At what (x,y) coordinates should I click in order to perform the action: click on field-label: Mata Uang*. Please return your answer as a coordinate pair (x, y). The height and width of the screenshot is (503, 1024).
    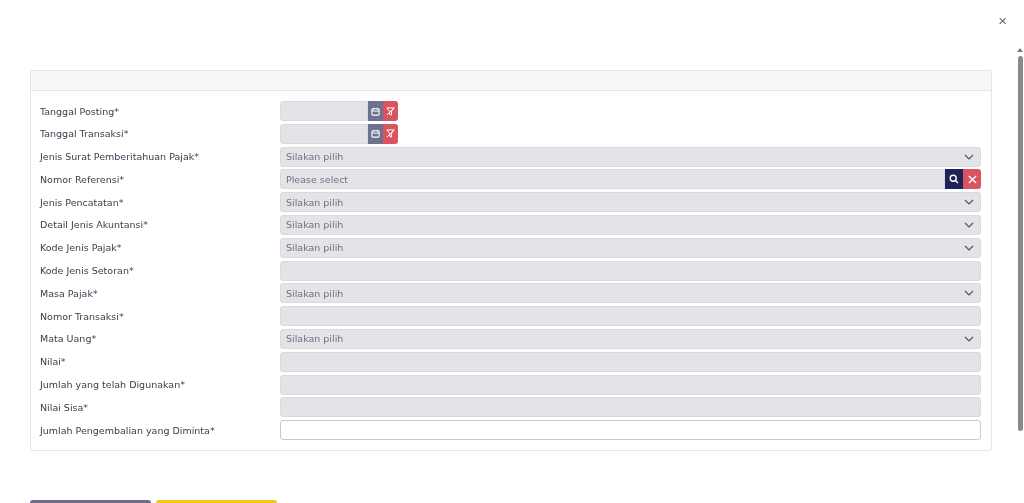
    Looking at the image, I should click on (69, 339).